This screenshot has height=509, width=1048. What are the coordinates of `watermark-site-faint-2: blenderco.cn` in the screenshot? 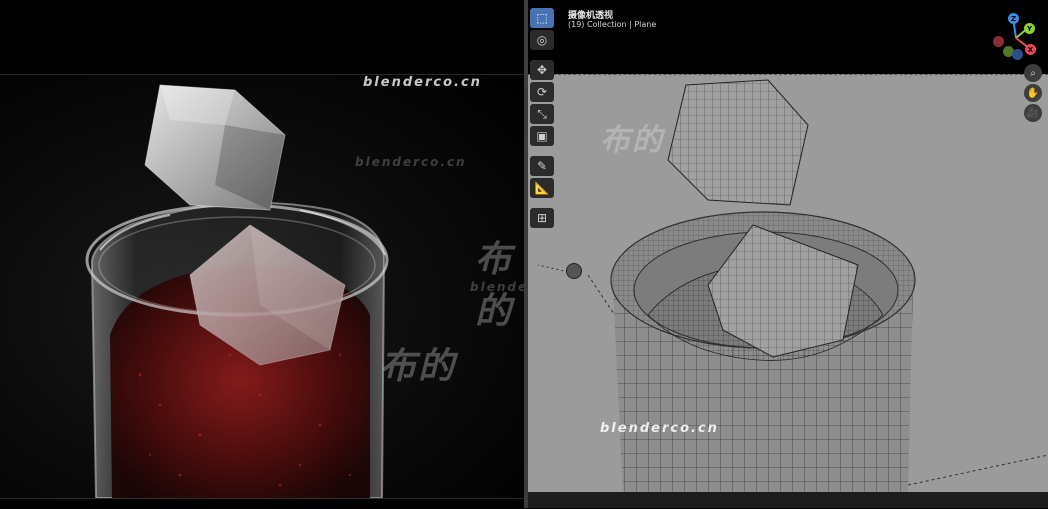 It's located at (497, 287).